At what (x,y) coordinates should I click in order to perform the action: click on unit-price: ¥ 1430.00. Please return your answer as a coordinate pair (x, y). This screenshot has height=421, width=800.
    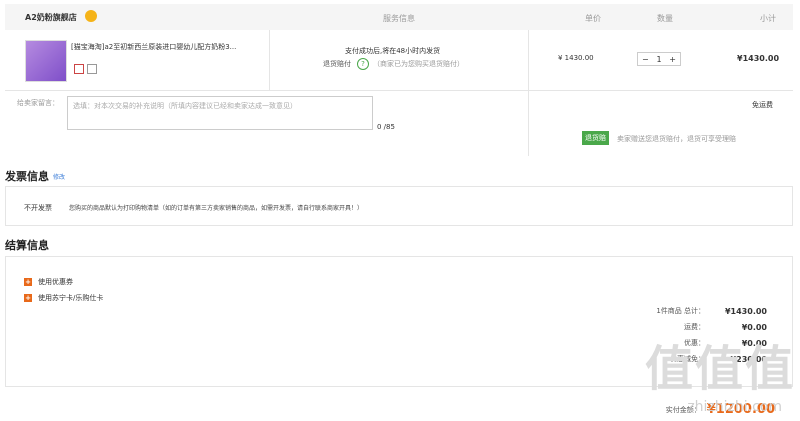
    Looking at the image, I should click on (576, 58).